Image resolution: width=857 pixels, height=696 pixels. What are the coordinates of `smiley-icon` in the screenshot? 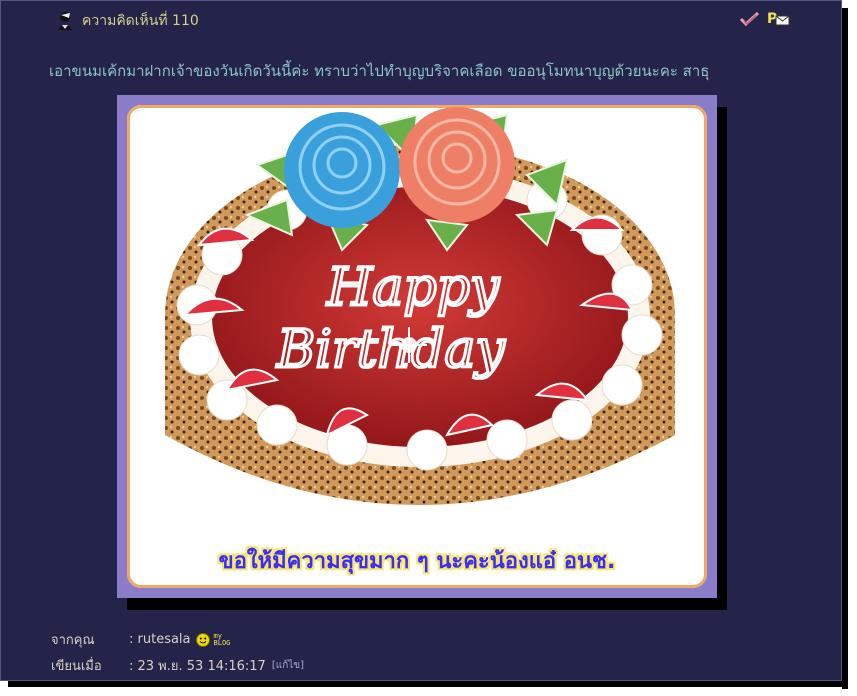 It's located at (202, 639).